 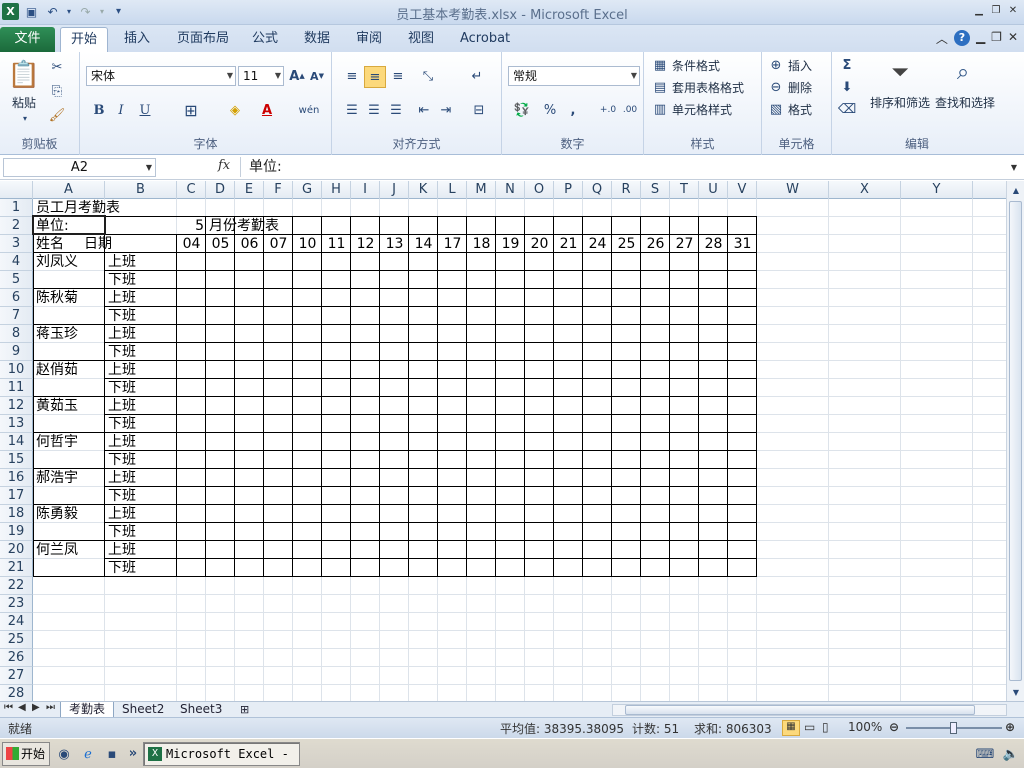 I want to click on align-center-icon: ☰, so click(x=374, y=110).